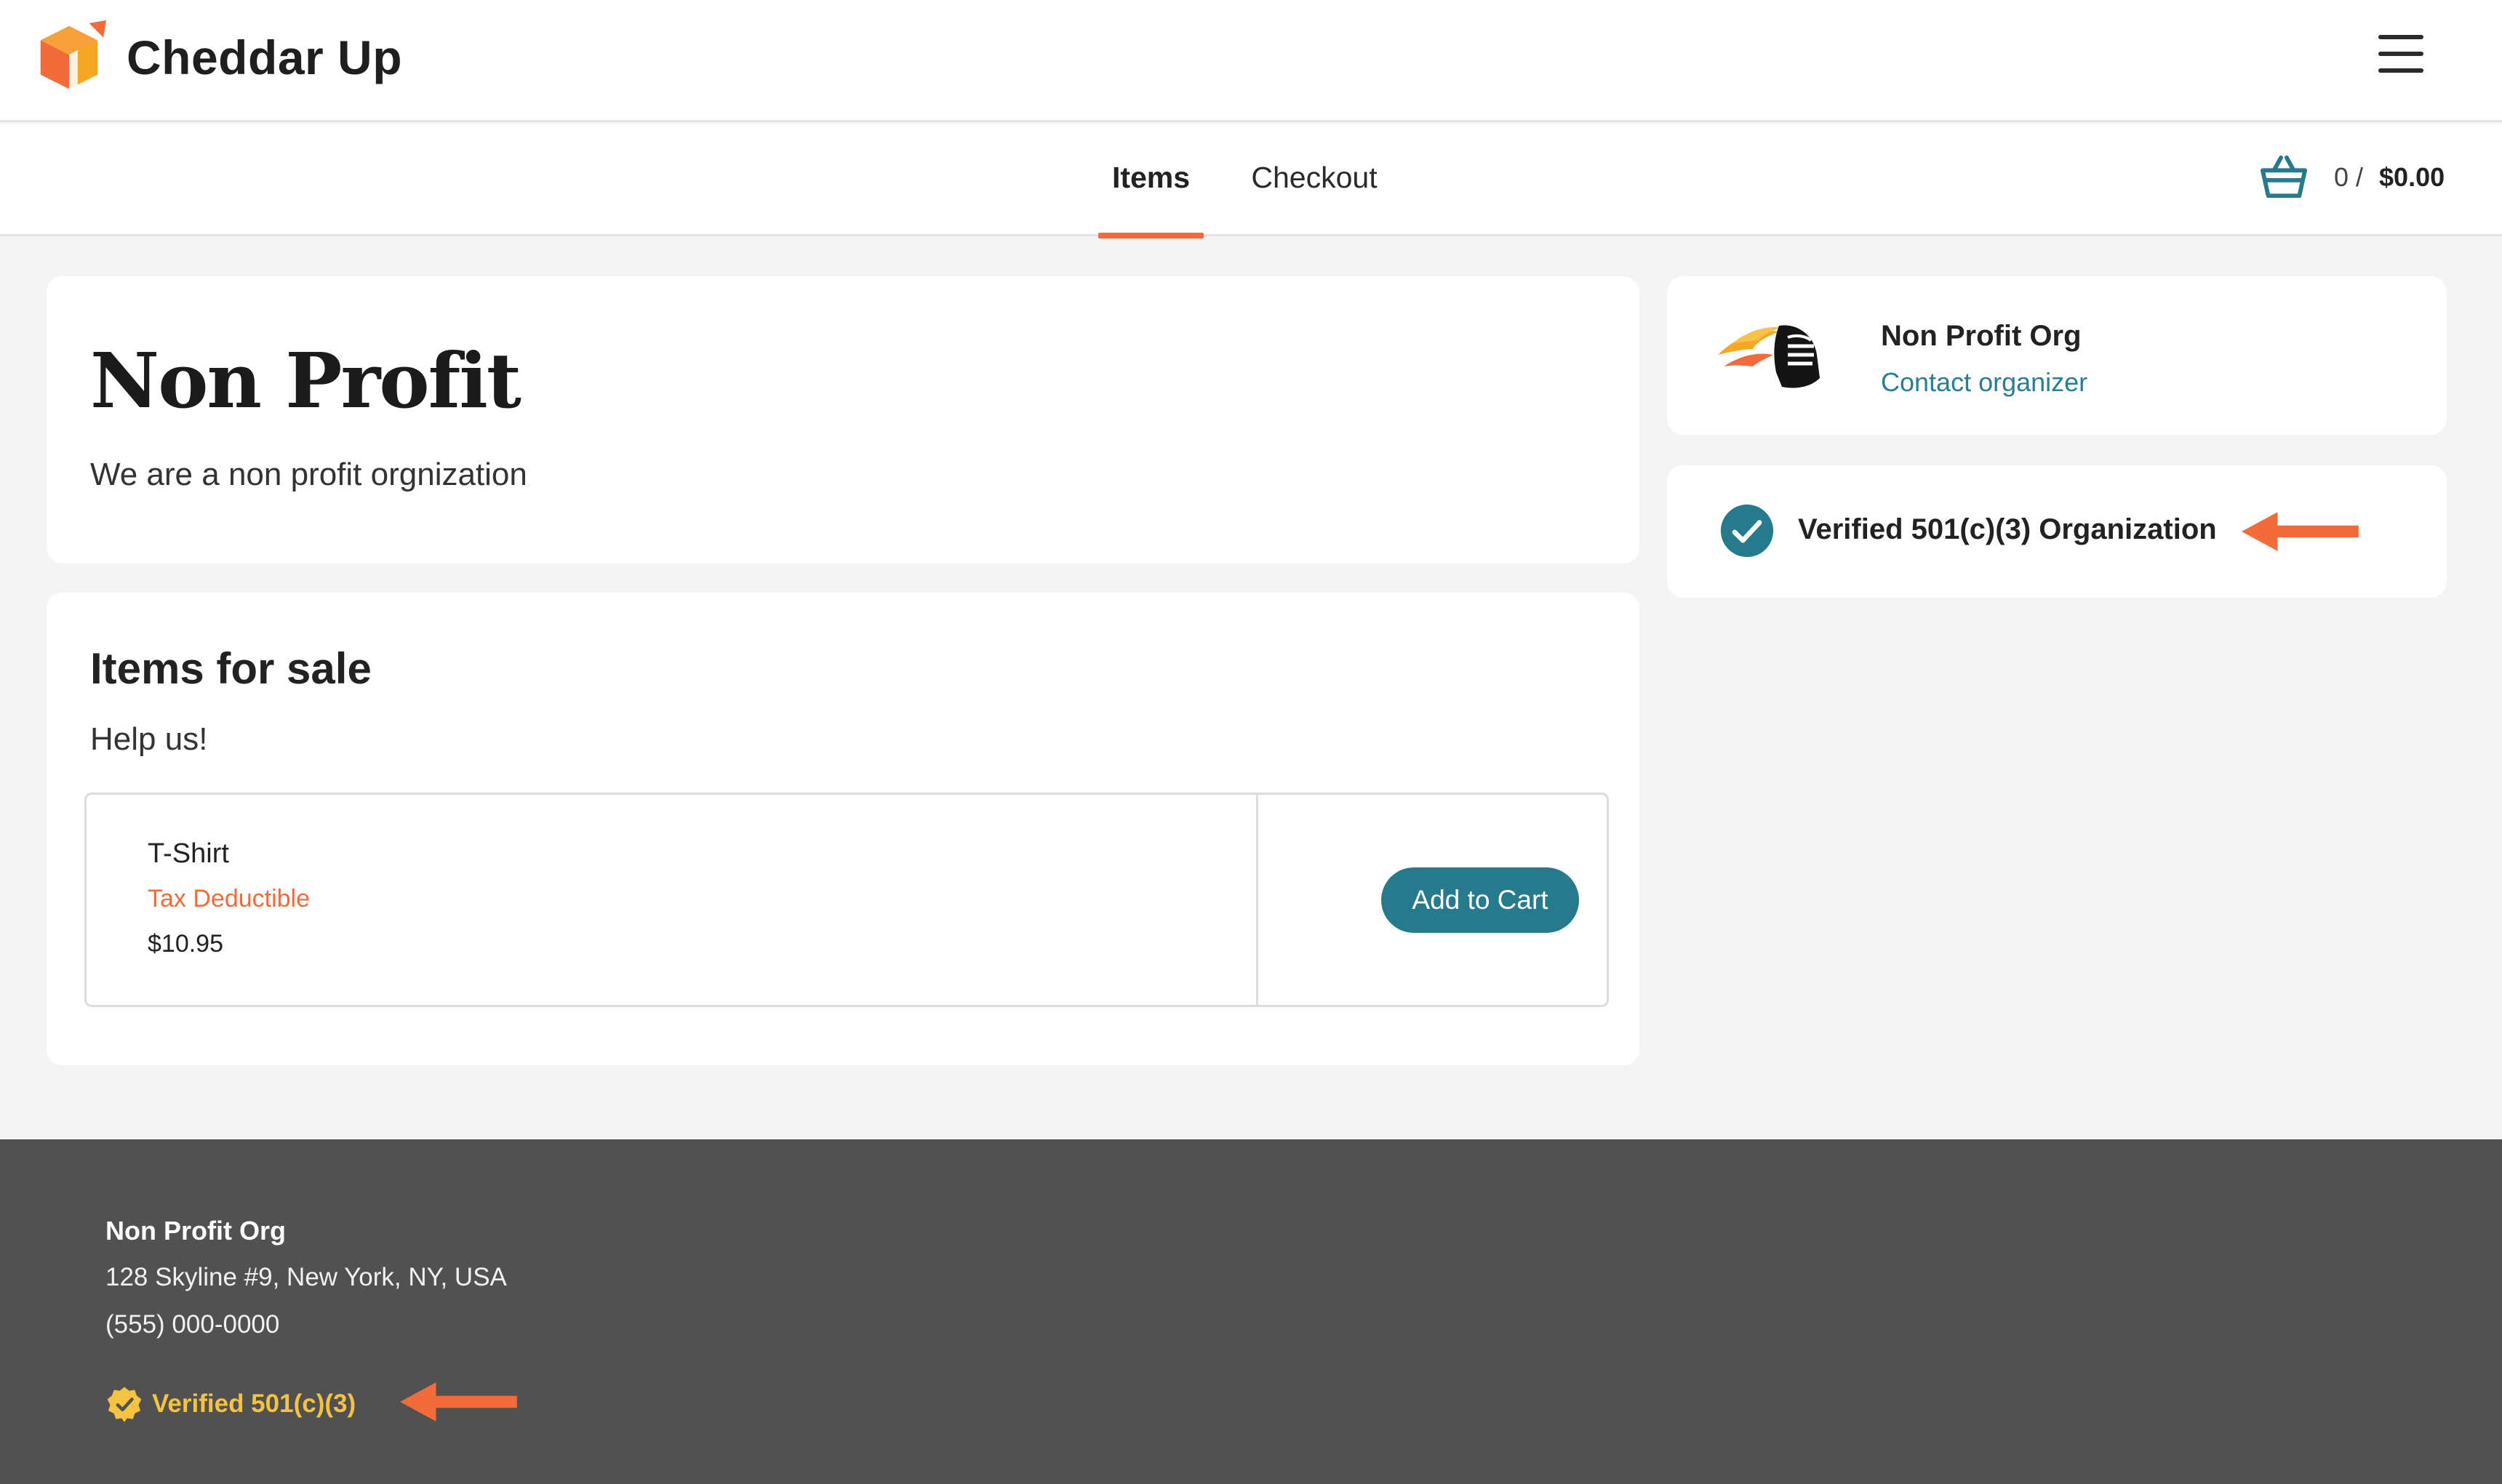  What do you see at coordinates (231, 668) in the screenshot?
I see `items-section-title: Items for sale` at bounding box center [231, 668].